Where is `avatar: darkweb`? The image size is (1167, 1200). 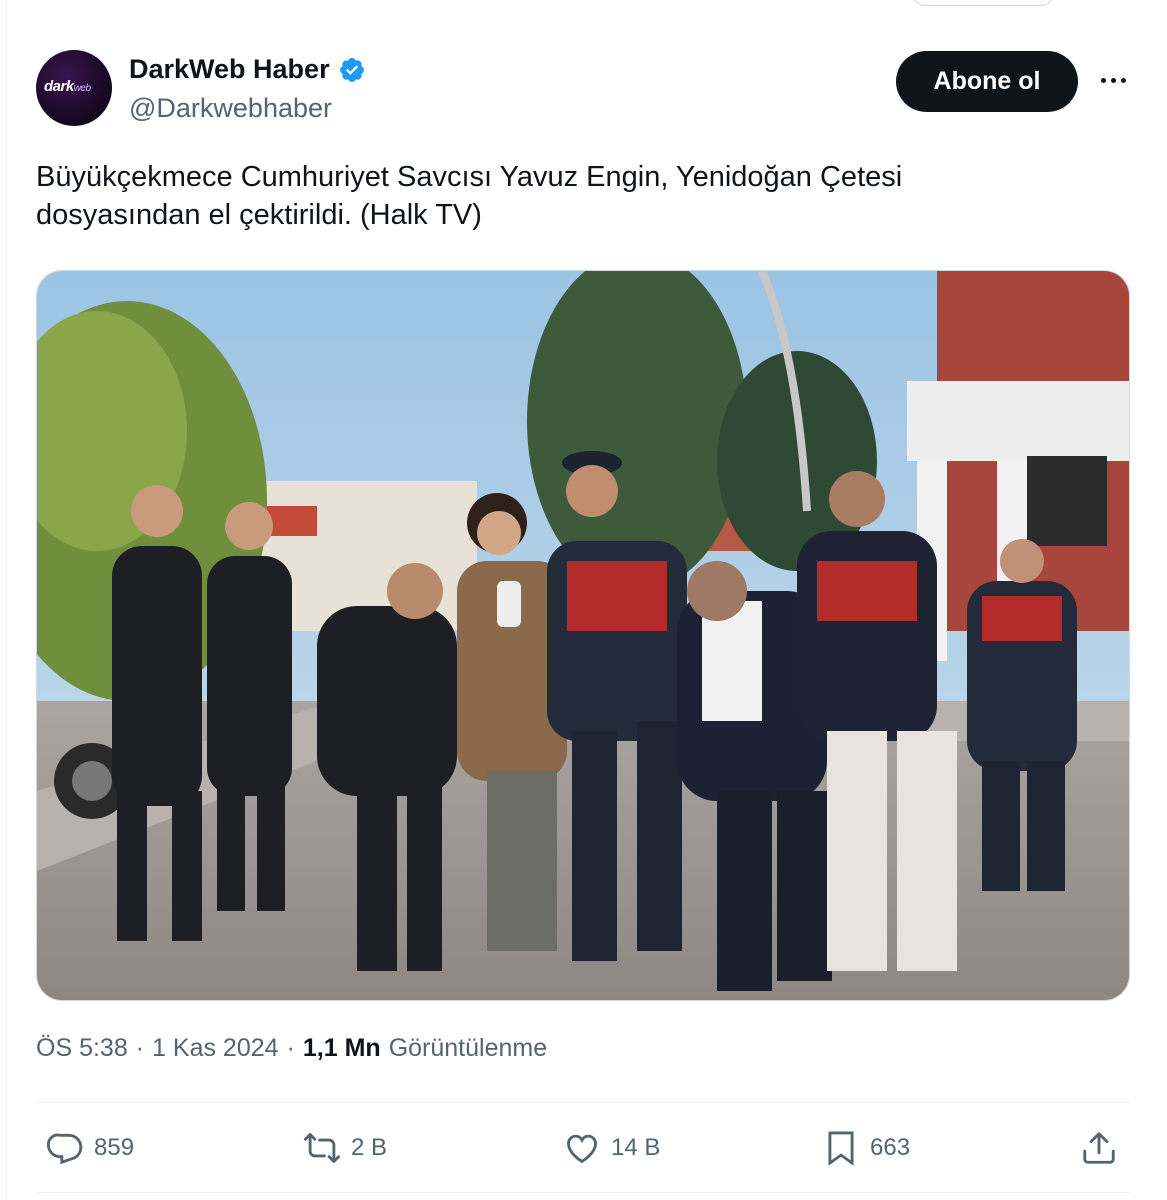 avatar: darkweb is located at coordinates (74, 88).